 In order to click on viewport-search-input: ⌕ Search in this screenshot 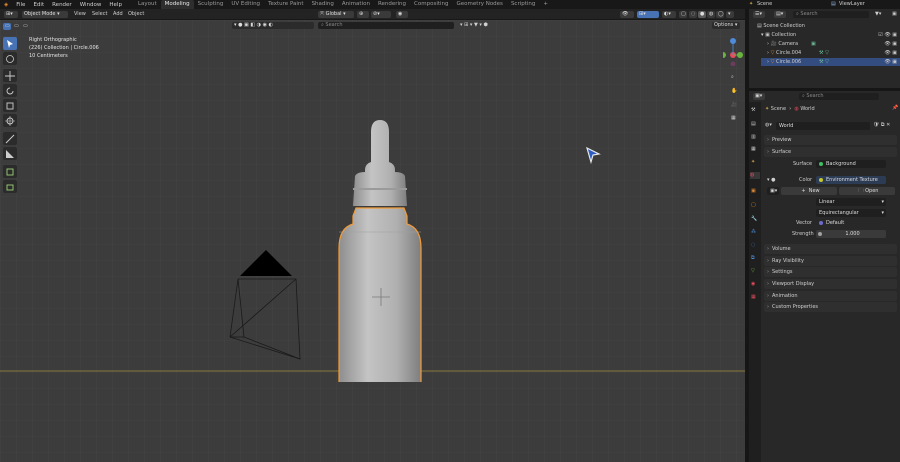, I will do `click(386, 25)`.